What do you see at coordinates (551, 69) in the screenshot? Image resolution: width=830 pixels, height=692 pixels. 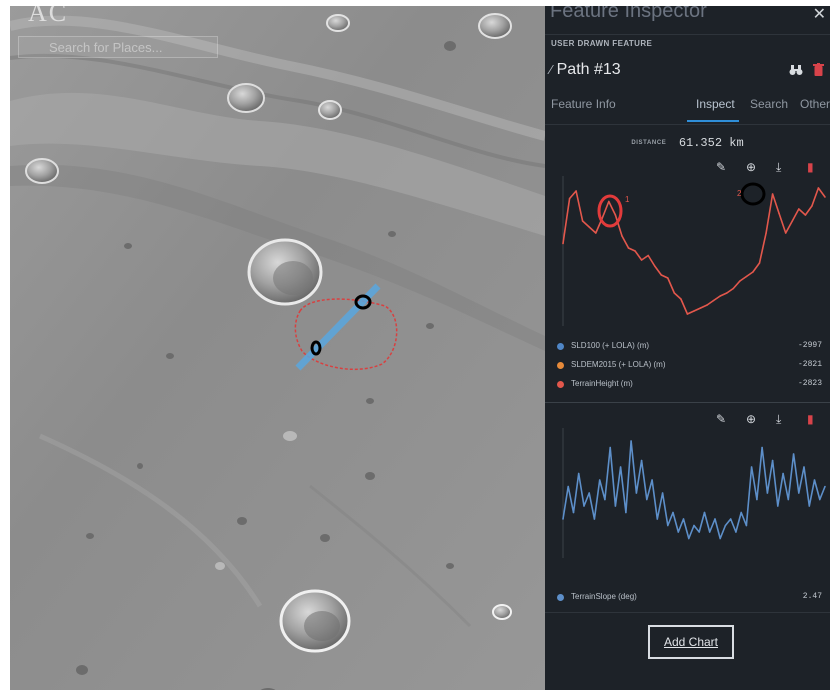 I see `pencil-icon: ⁄` at bounding box center [551, 69].